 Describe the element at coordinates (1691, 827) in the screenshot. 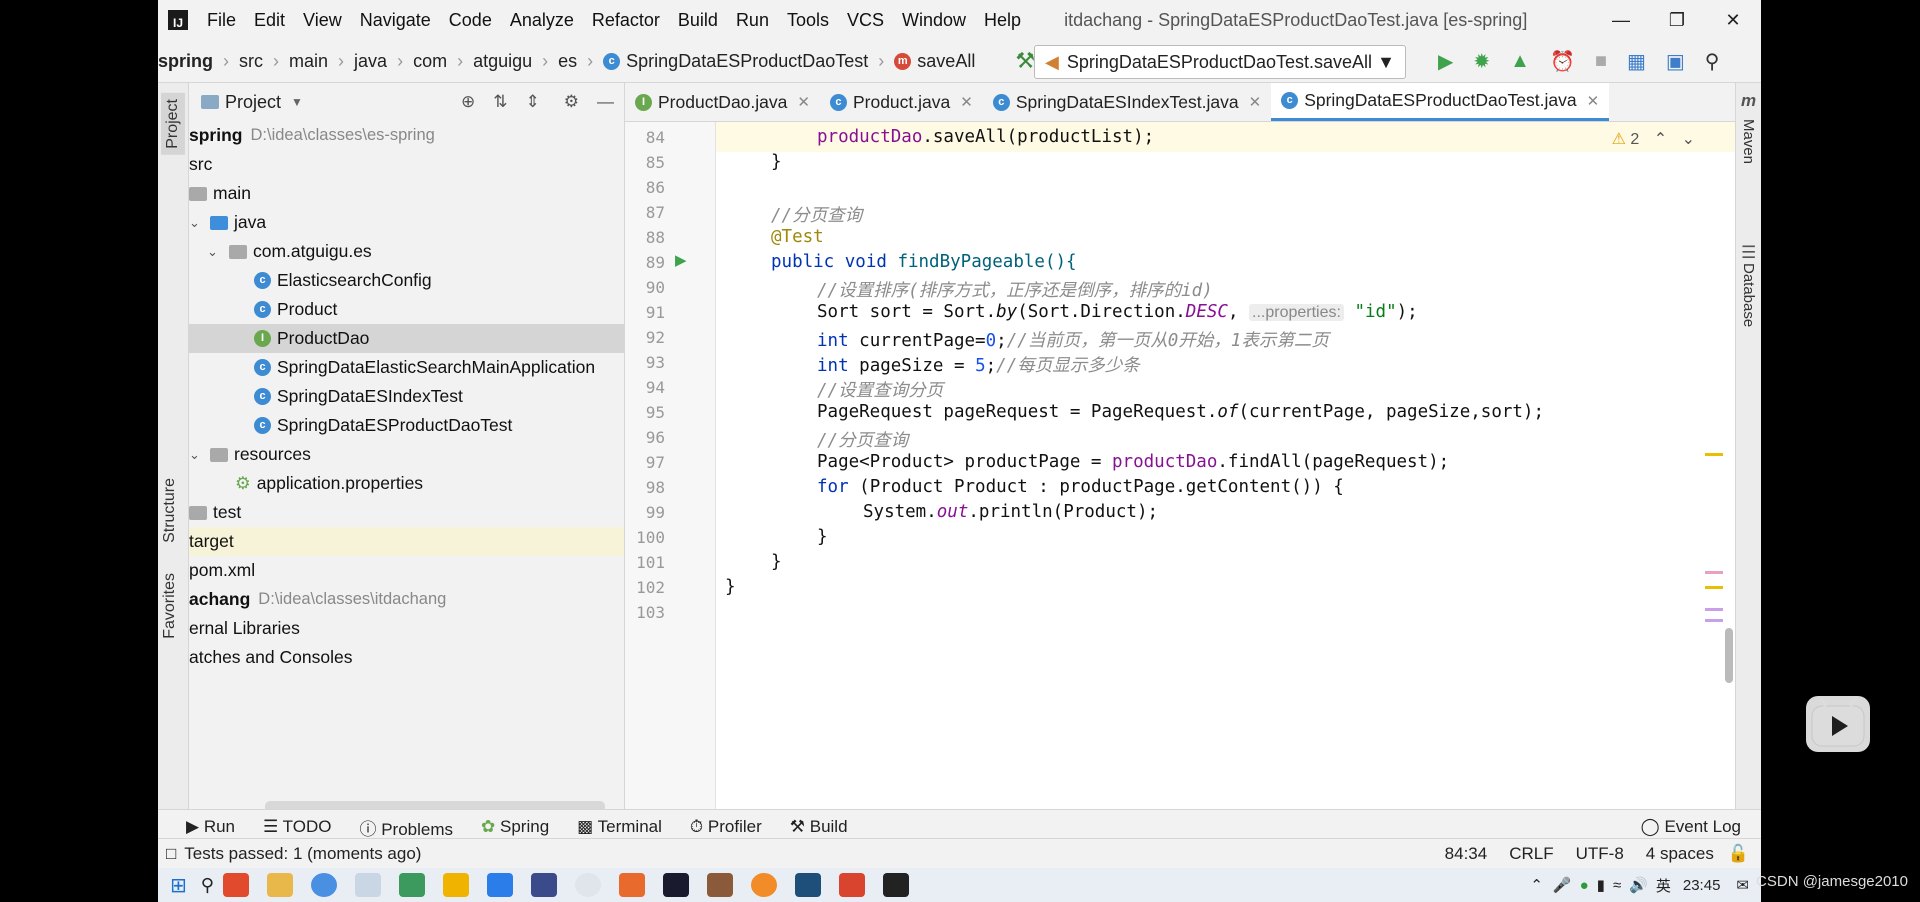

I see `event-log-button: ◯ Event Log` at that location.